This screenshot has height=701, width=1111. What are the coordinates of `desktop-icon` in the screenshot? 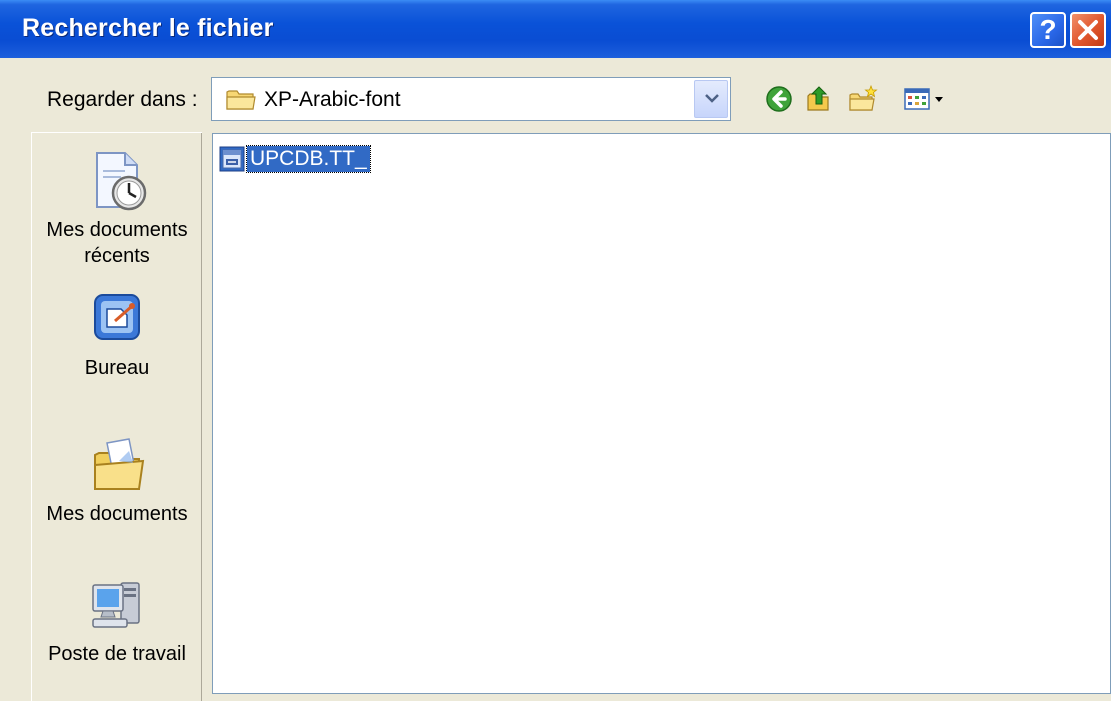 It's located at (117, 317).